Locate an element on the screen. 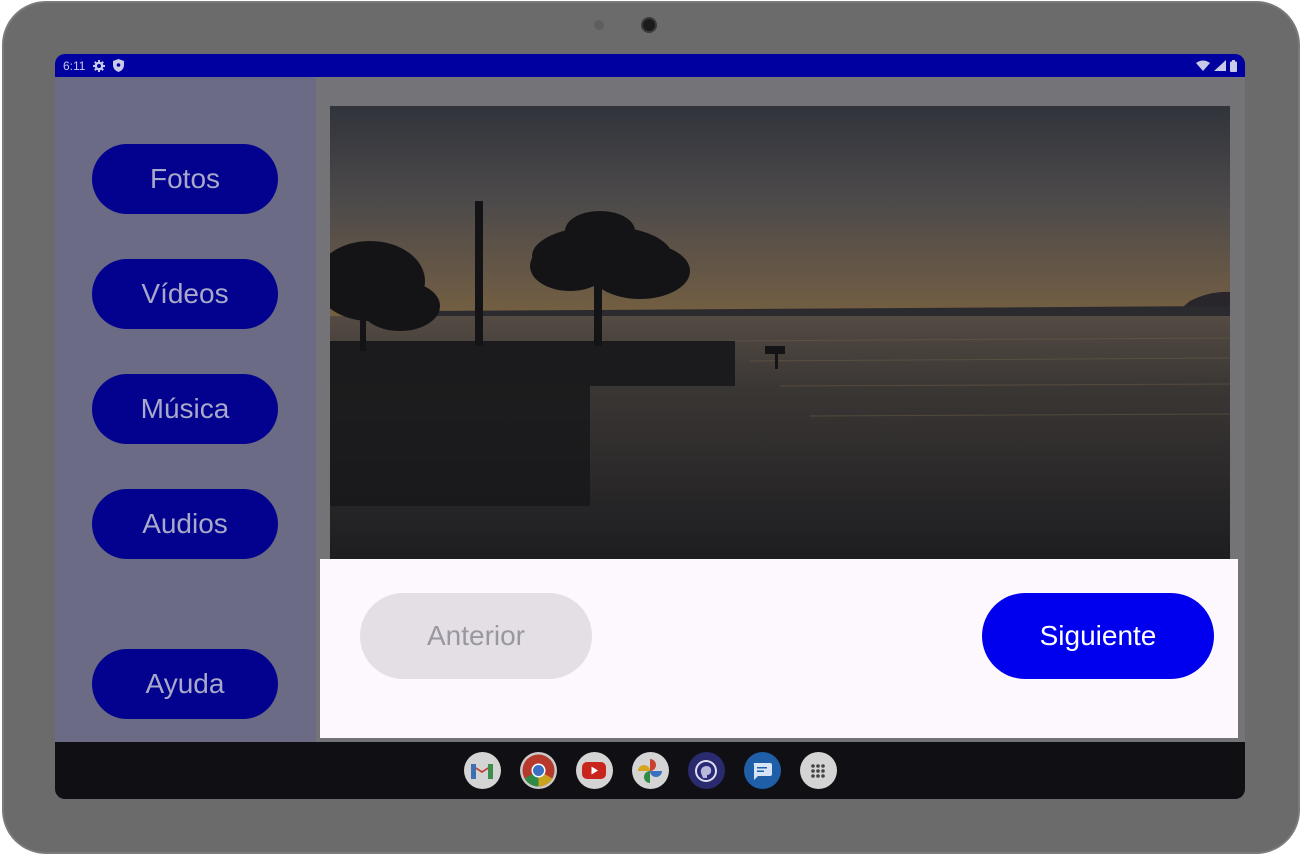 Image resolution: width=1304 pixels, height=858 pixels. taskbar is located at coordinates (650, 770).